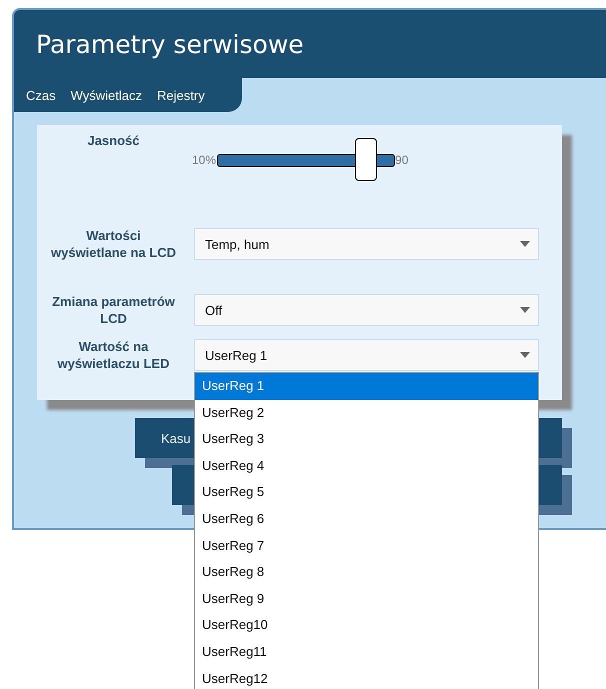  What do you see at coordinates (113, 310) in the screenshot?
I see `field-label: Zmiana parametrów LCD` at bounding box center [113, 310].